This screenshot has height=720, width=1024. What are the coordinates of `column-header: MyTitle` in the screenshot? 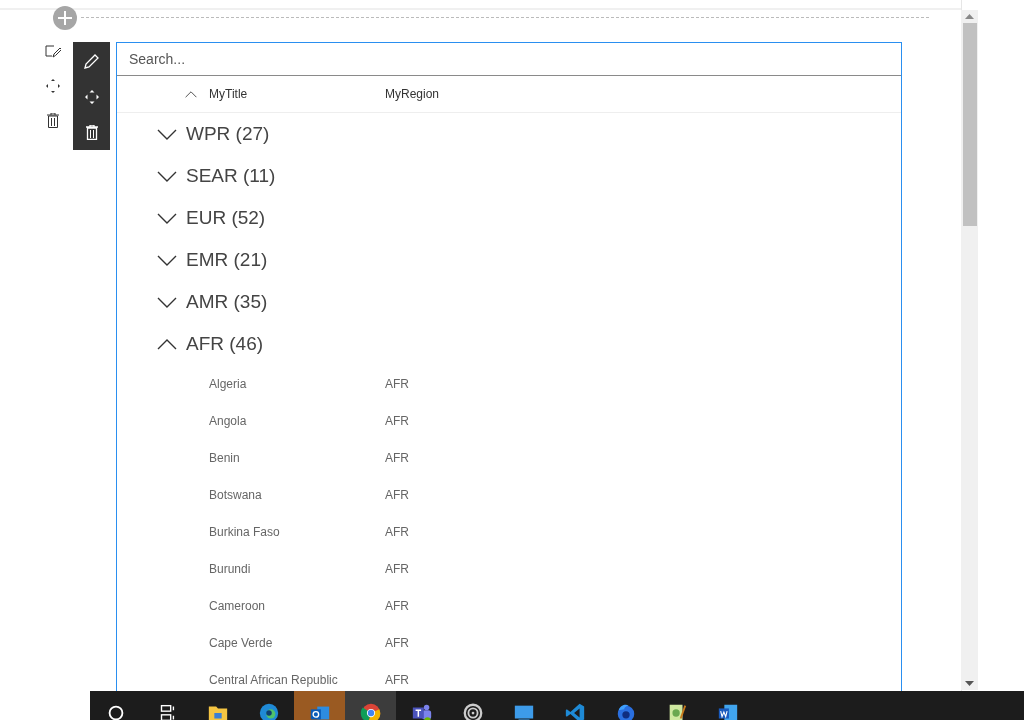 It's located at (297, 94).